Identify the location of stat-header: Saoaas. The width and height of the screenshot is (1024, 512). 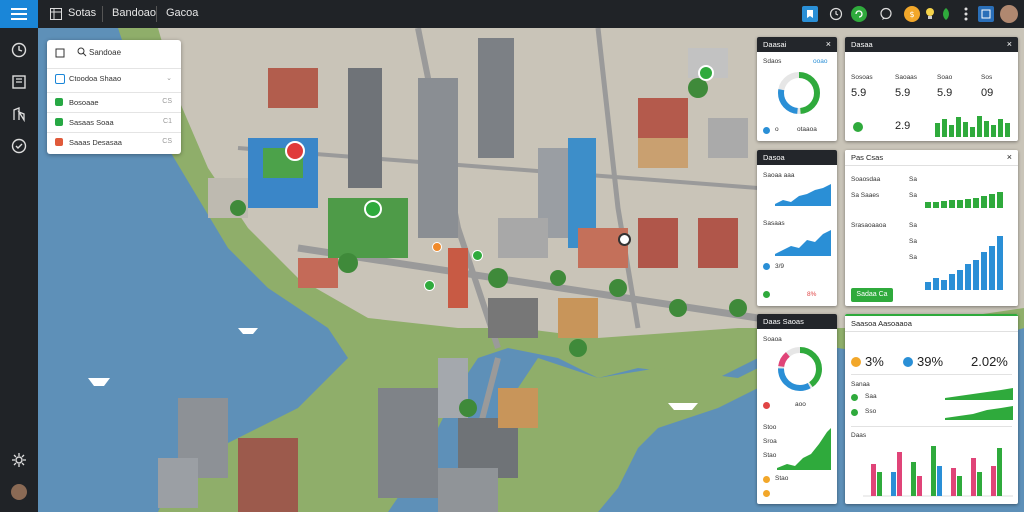
(906, 77).